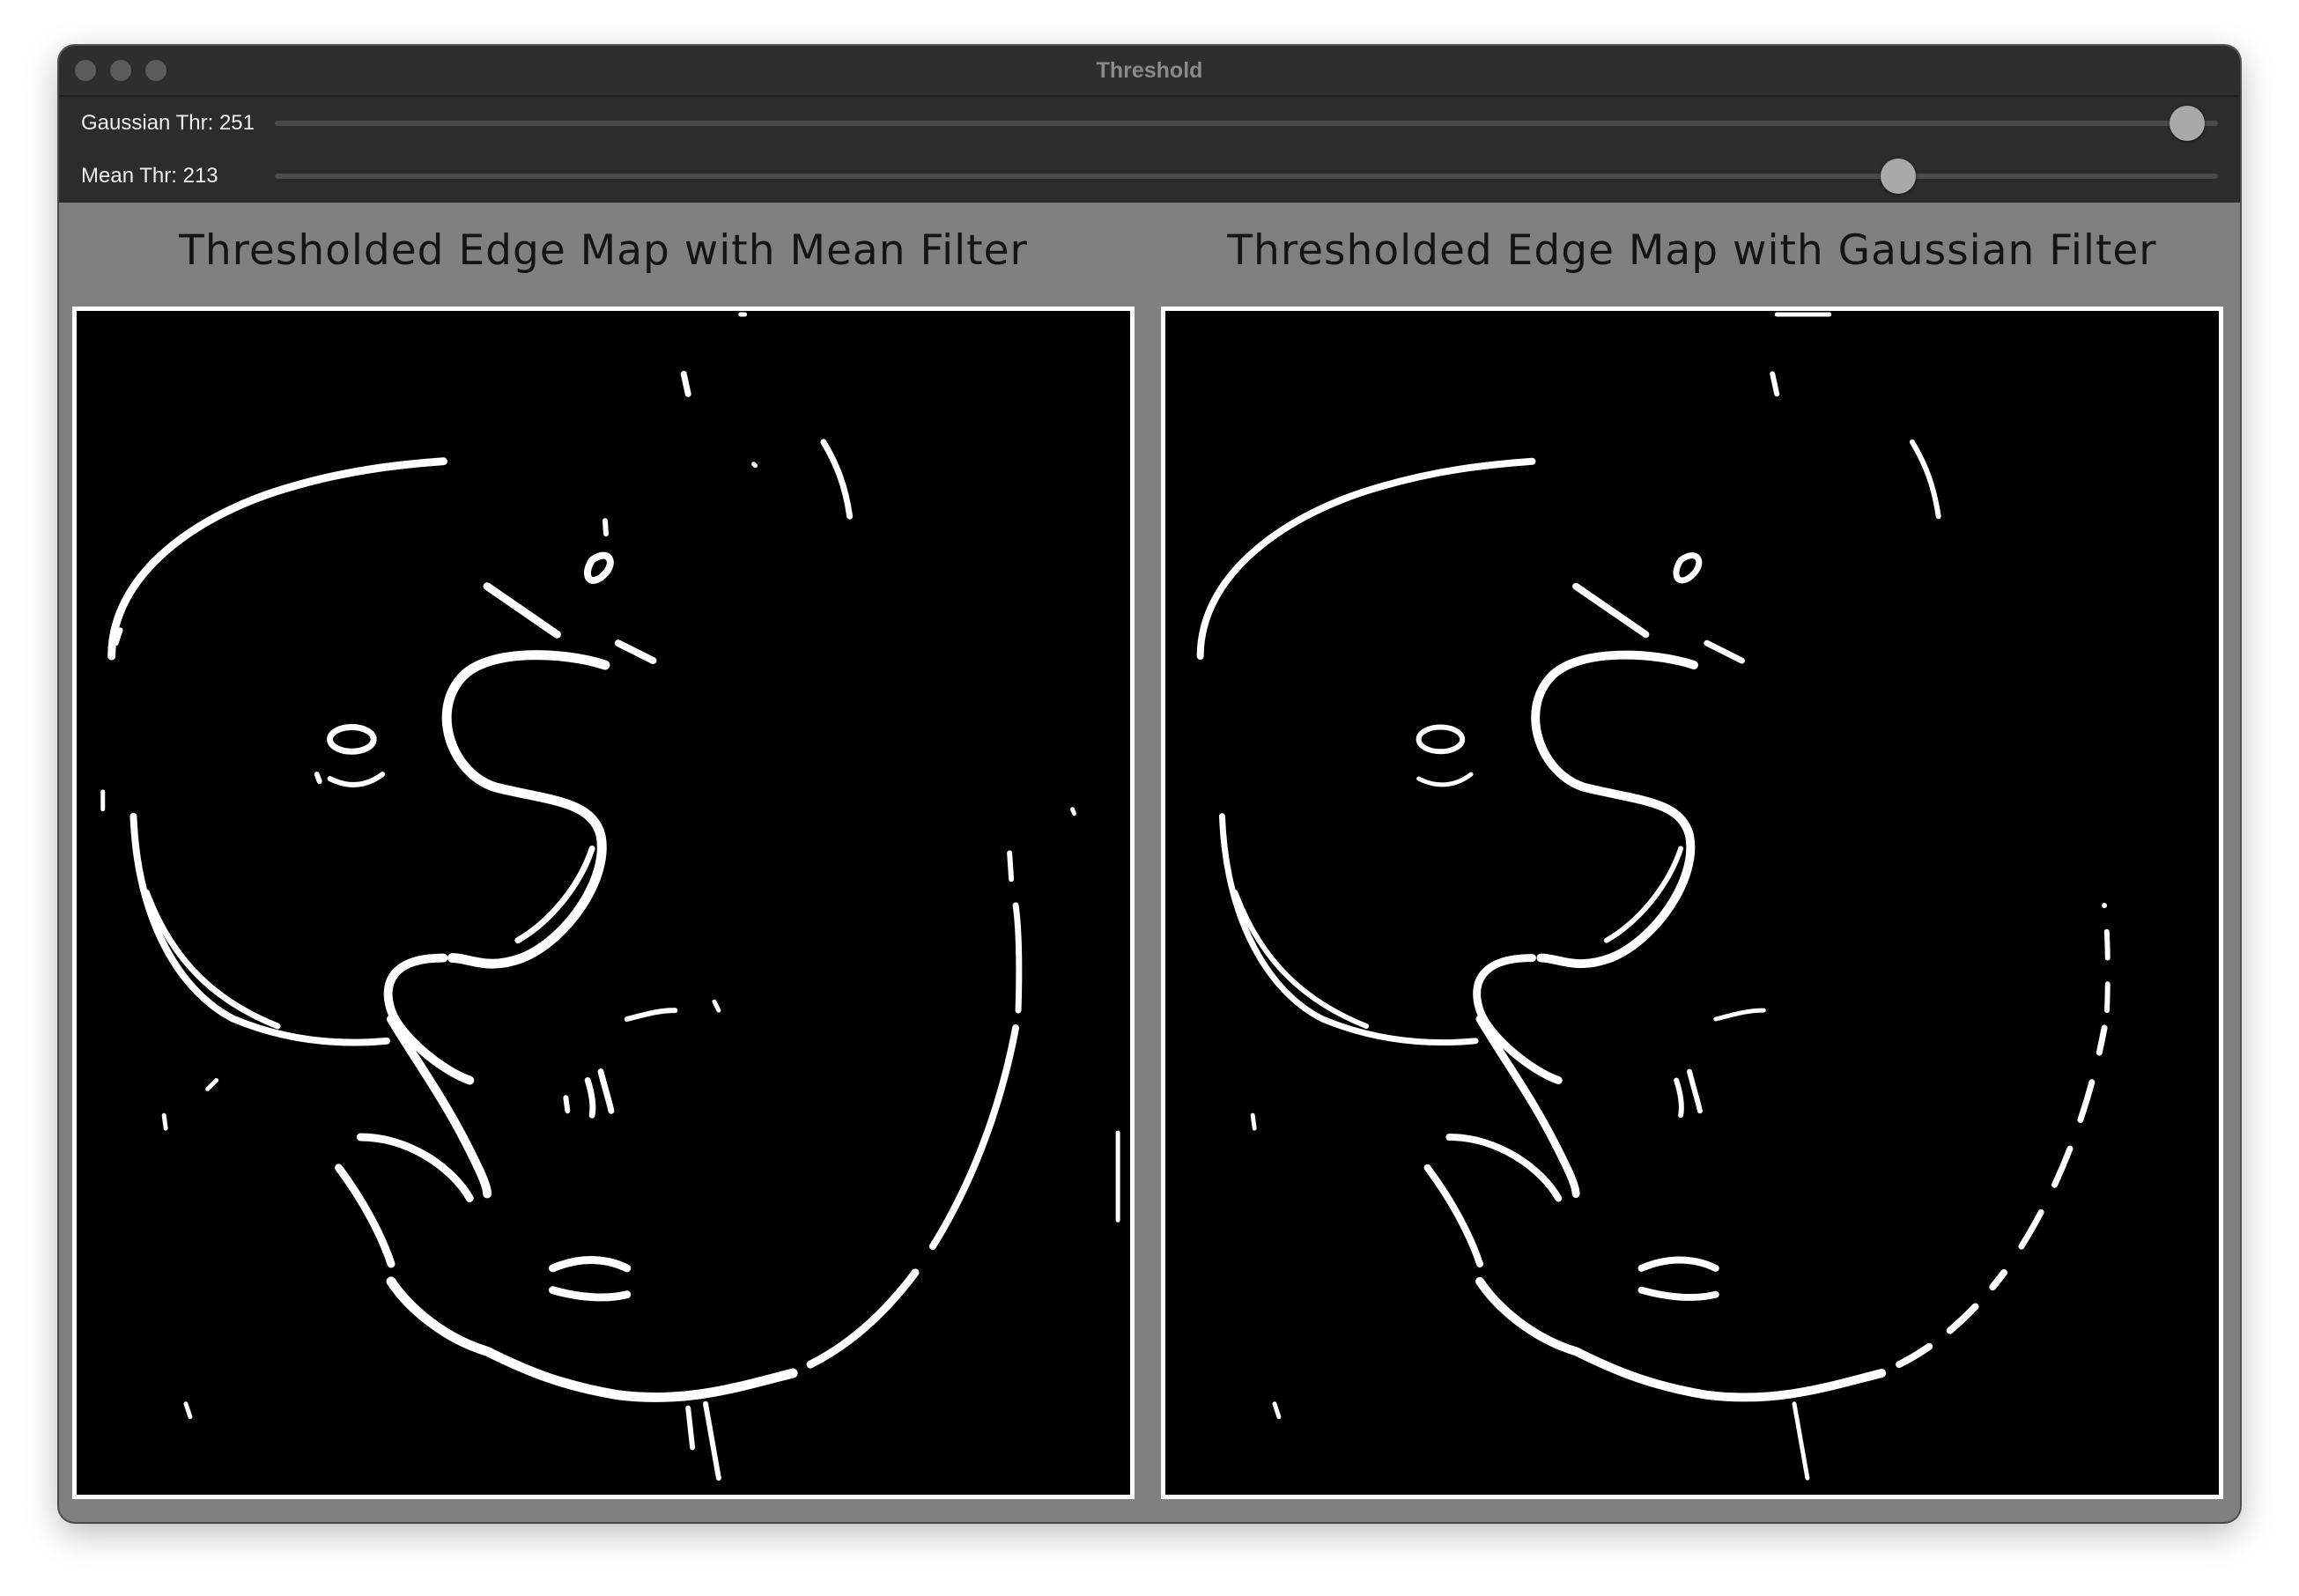 Image resolution: width=2299 pixels, height=1596 pixels. I want to click on title-bar: Threshold, so click(1150, 71).